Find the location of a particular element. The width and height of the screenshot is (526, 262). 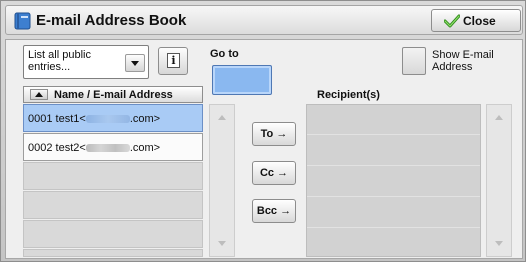

list-item: 0001 test1< .com> is located at coordinates (113, 118).